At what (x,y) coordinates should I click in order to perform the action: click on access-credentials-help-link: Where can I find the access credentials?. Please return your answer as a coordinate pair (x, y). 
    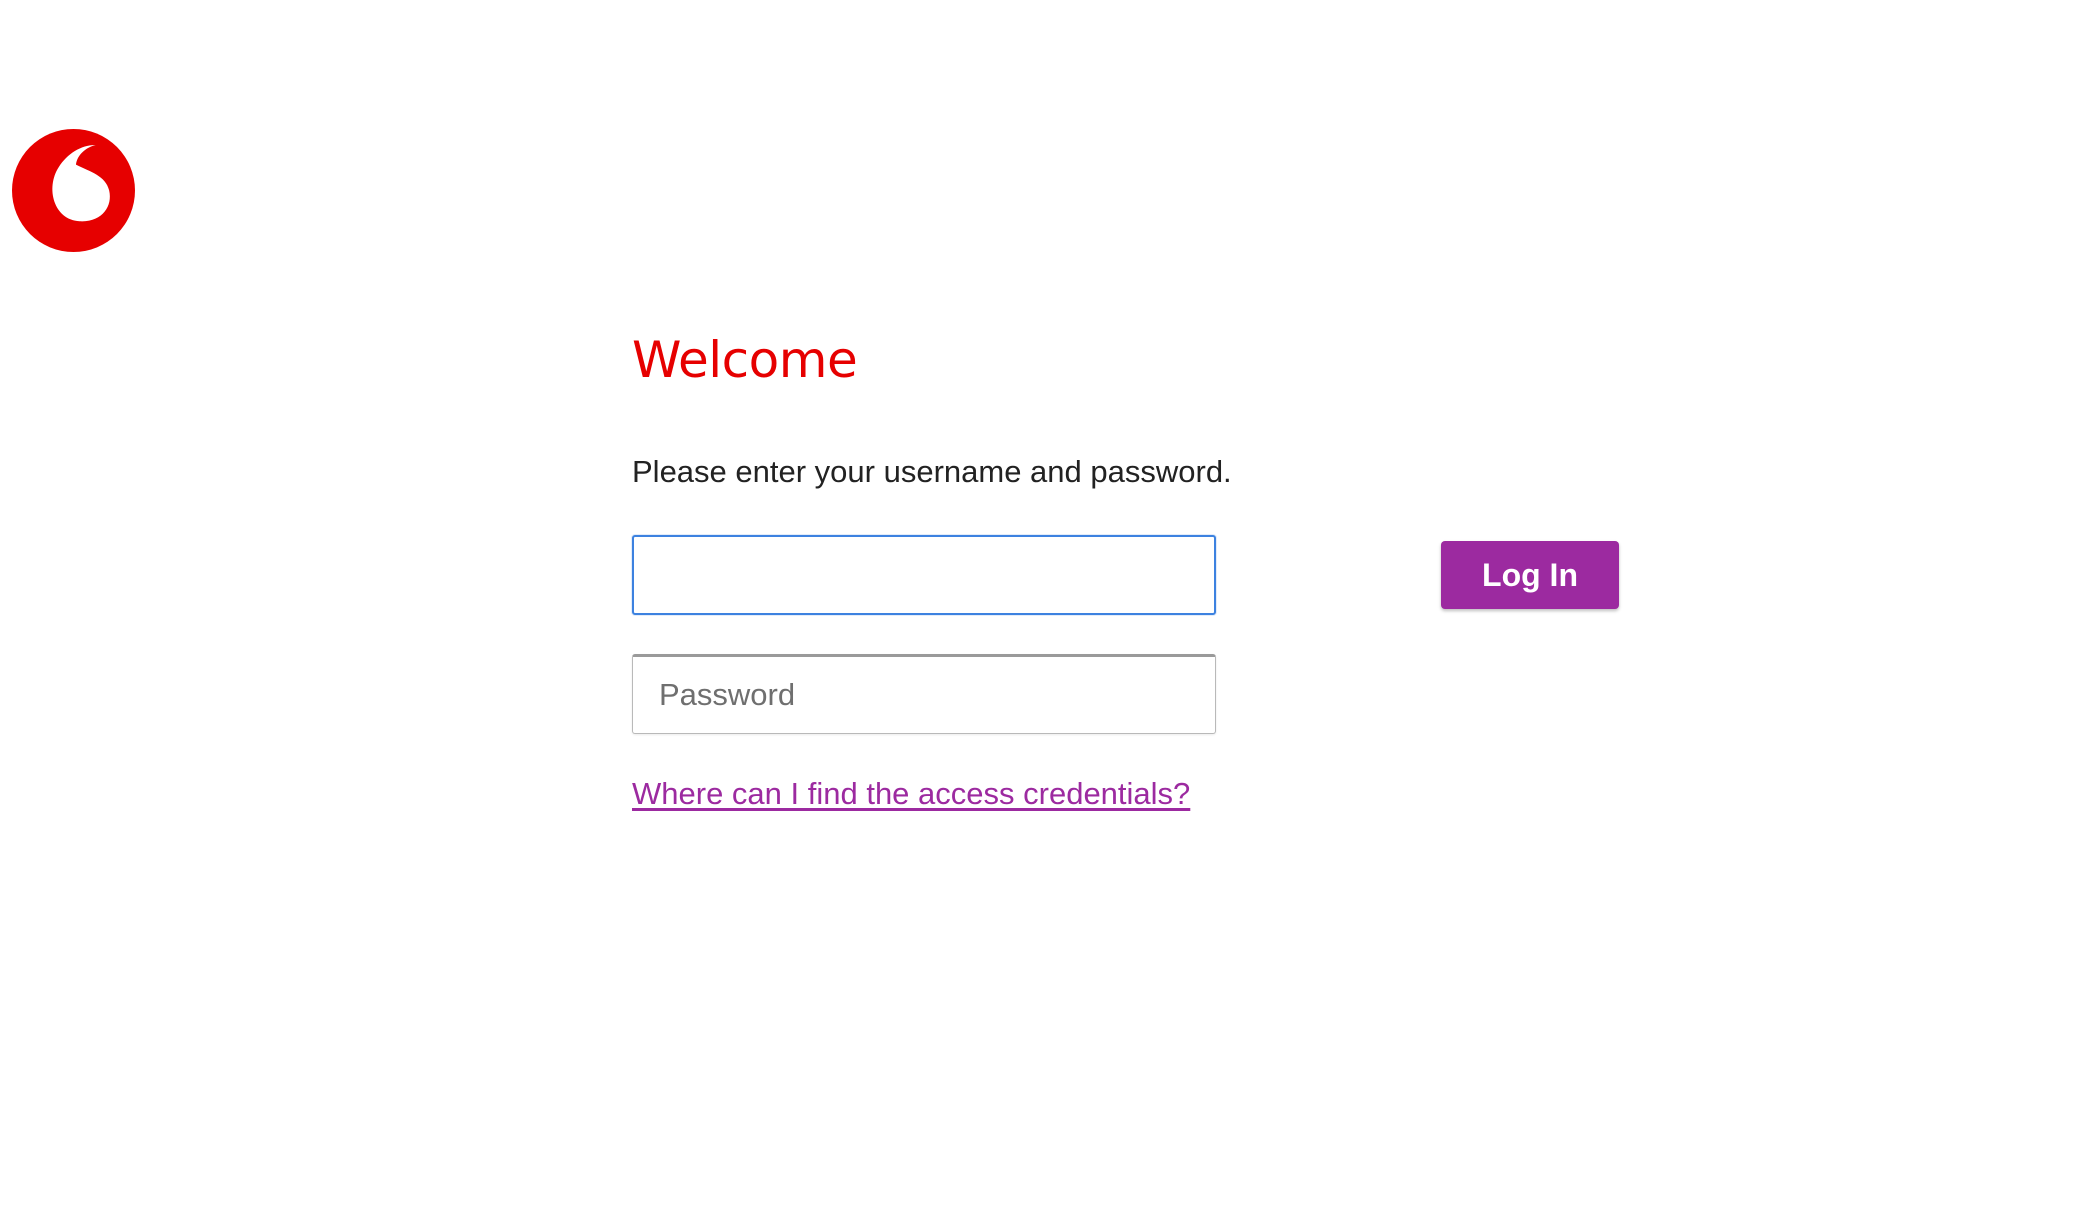
    Looking at the image, I should click on (911, 794).